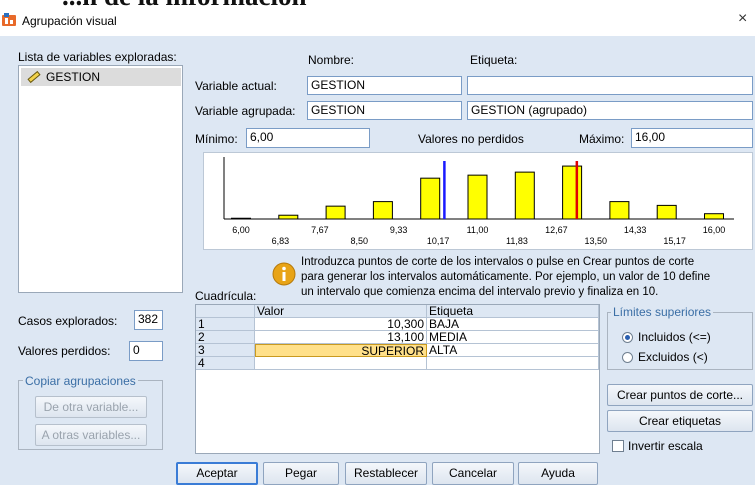  Describe the element at coordinates (513, 337) in the screenshot. I see `grid-label-cell: MEDIA` at that location.